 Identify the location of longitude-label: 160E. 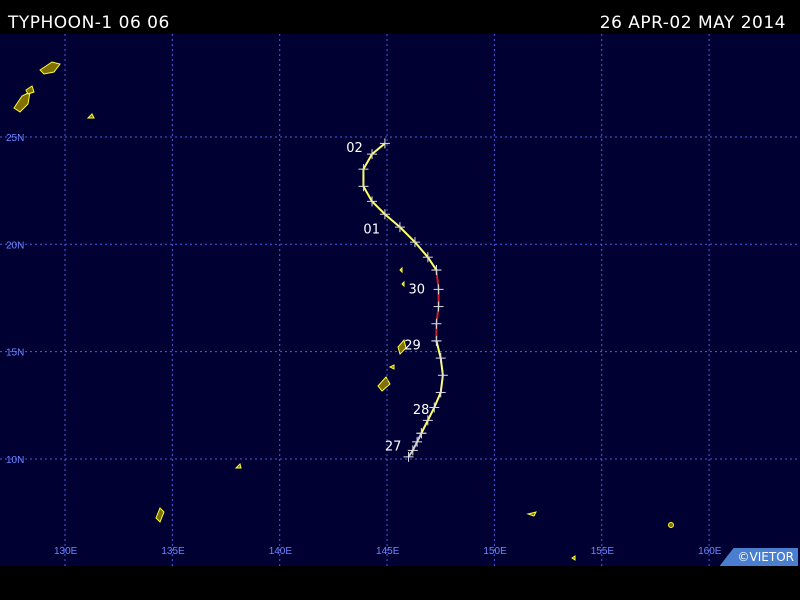
(710, 551).